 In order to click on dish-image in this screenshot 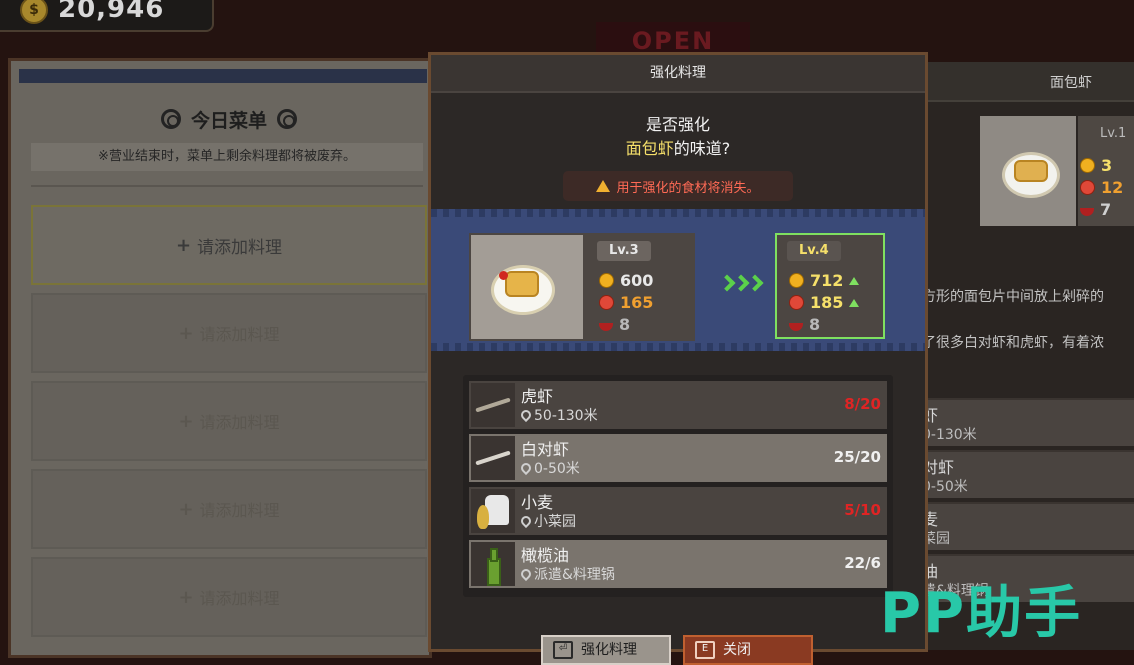, I will do `click(527, 287)`.